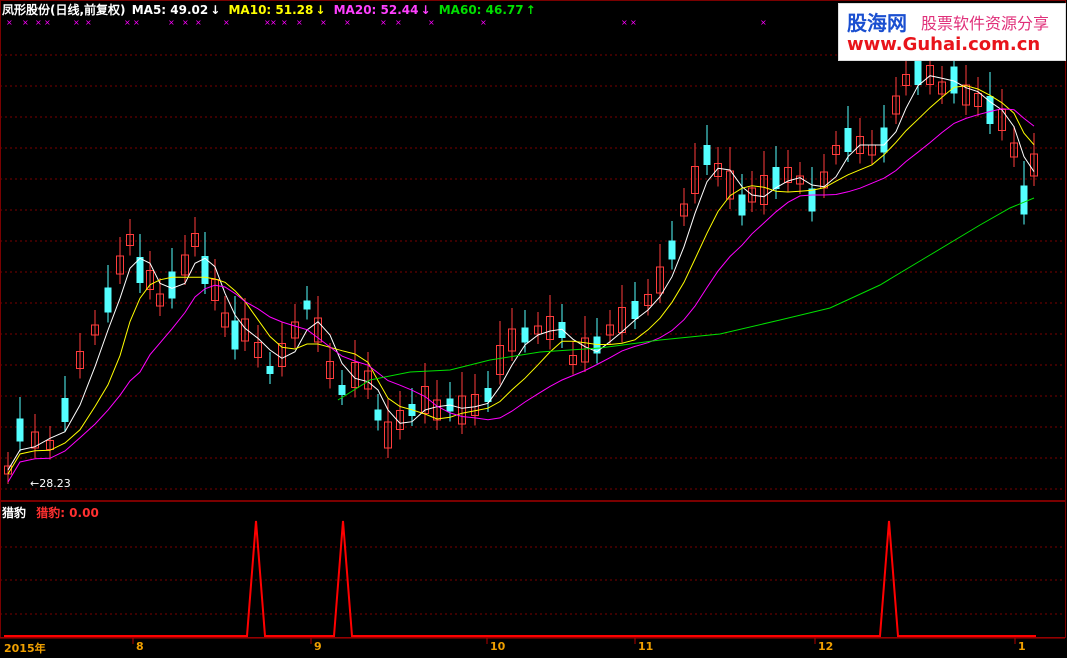 The image size is (1067, 658). I want to click on watermark-url: www.Guhai.com.cn, so click(944, 44).